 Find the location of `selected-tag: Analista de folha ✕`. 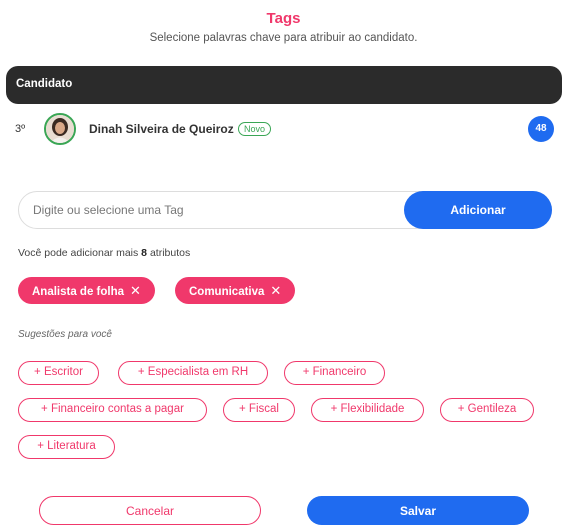

selected-tag: Analista de folha ✕ is located at coordinates (86, 290).